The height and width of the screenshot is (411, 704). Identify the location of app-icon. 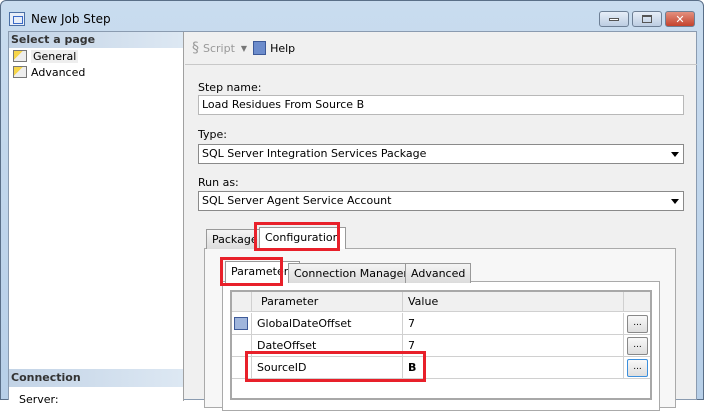
(17, 19).